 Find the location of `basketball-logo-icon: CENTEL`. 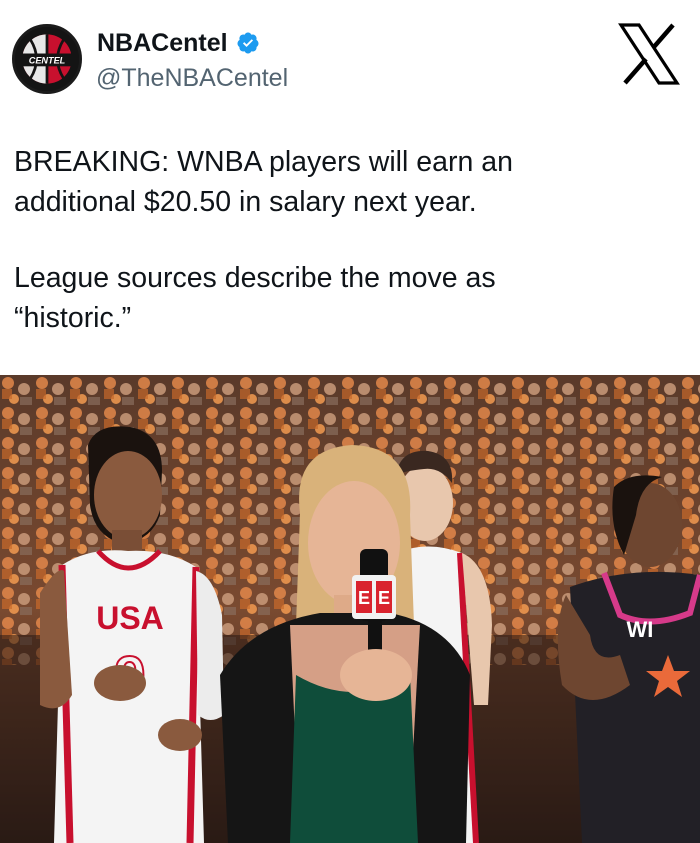

basketball-logo-icon: CENTEL is located at coordinates (47, 59).